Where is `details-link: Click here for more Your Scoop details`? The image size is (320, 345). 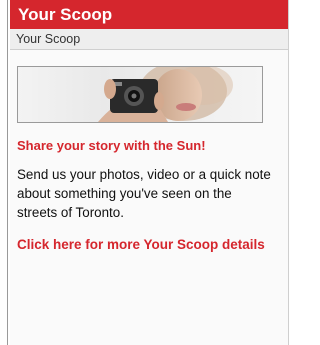
details-link: Click here for more Your Scoop details is located at coordinates (144, 245).